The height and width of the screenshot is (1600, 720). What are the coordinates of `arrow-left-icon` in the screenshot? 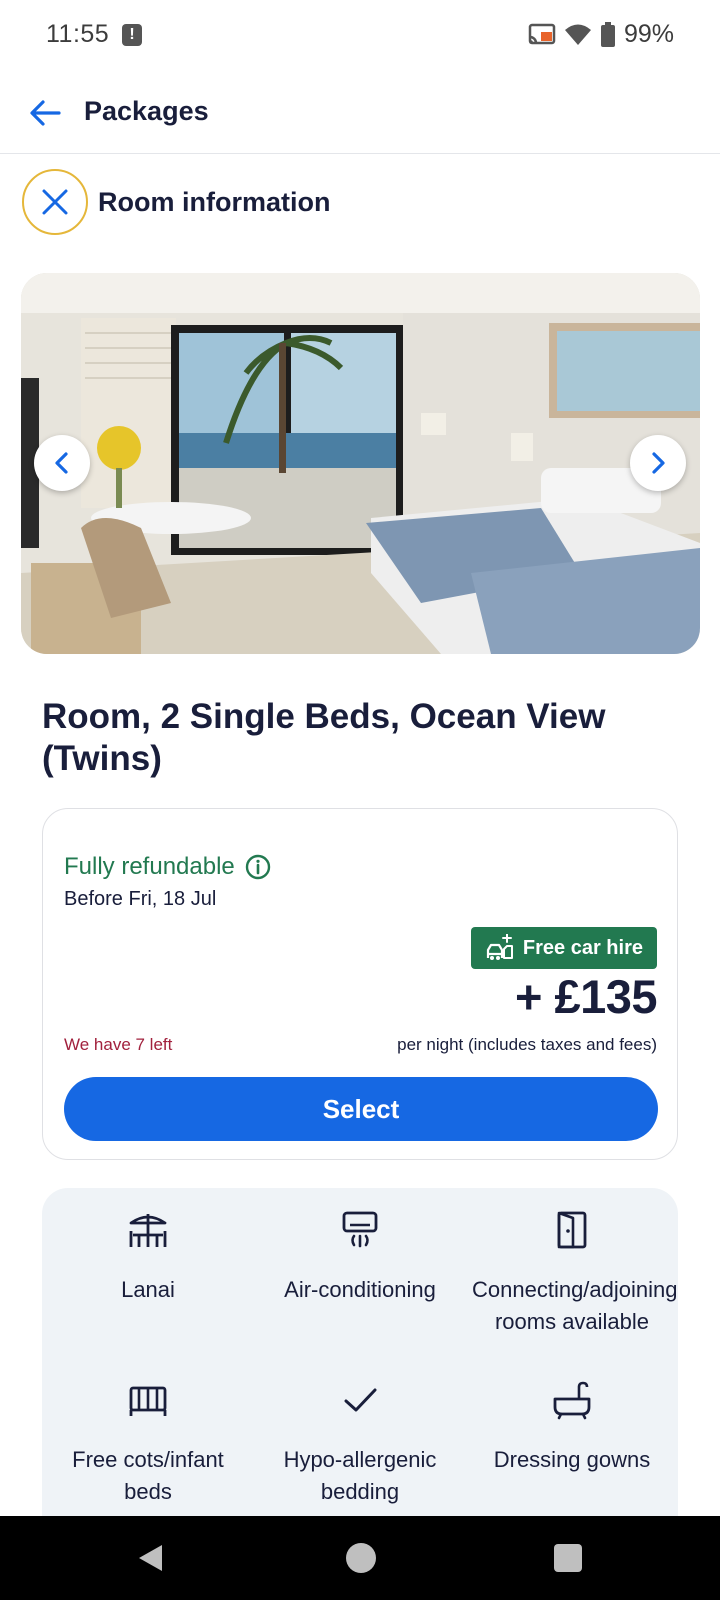 It's located at (45, 113).